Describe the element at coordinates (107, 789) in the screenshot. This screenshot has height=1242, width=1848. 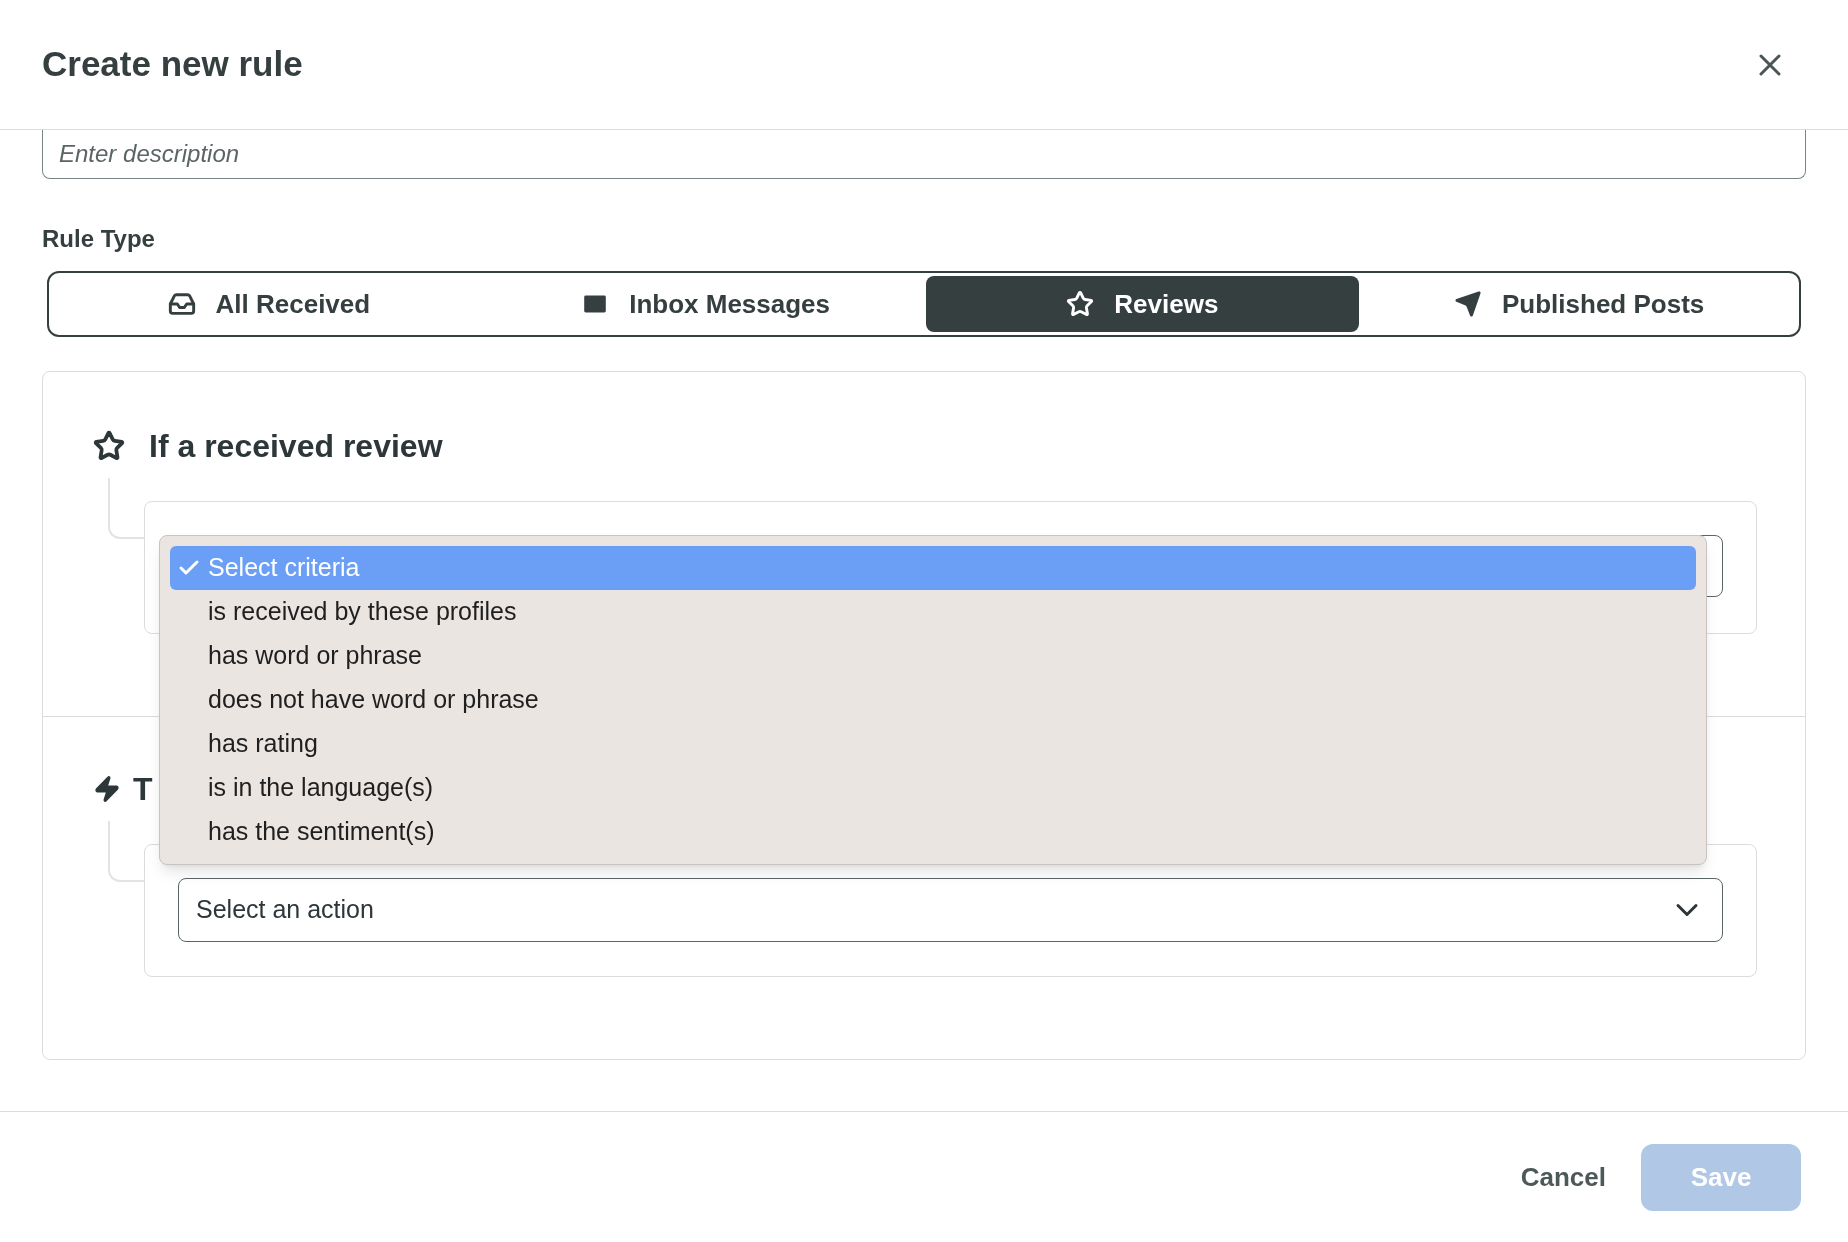
I see `lightning-bolt-icon` at that location.